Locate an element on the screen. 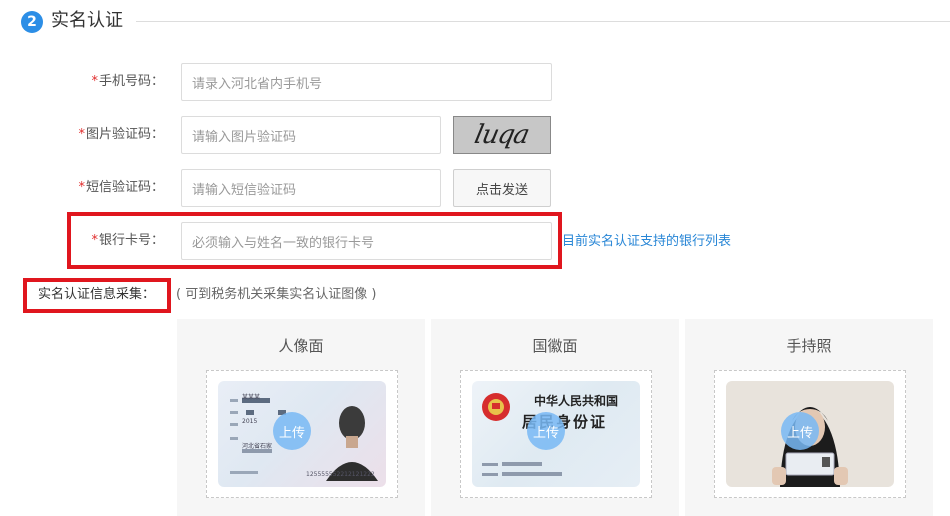 This screenshot has width=950, height=516. collect-note: ( 可到税务机关采集实名认证图像 ) is located at coordinates (276, 294).